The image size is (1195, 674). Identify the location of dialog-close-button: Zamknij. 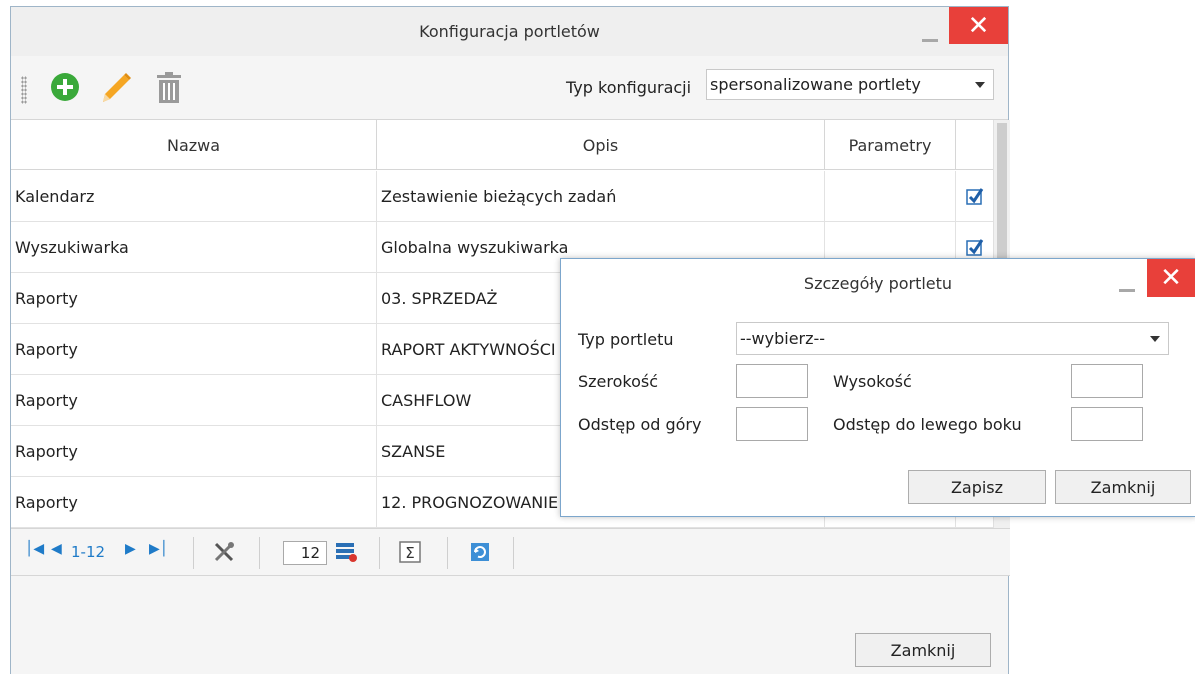
(1123, 487).